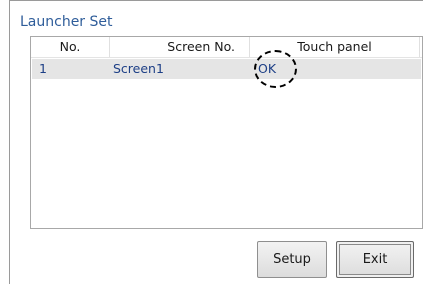  What do you see at coordinates (335, 47) in the screenshot?
I see `column-header-touch-panel: Touch panel` at bounding box center [335, 47].